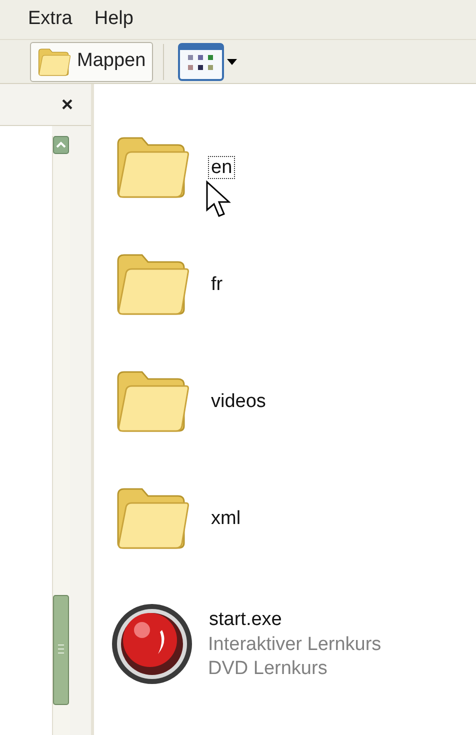  I want to click on folder-item: en, so click(295, 192).